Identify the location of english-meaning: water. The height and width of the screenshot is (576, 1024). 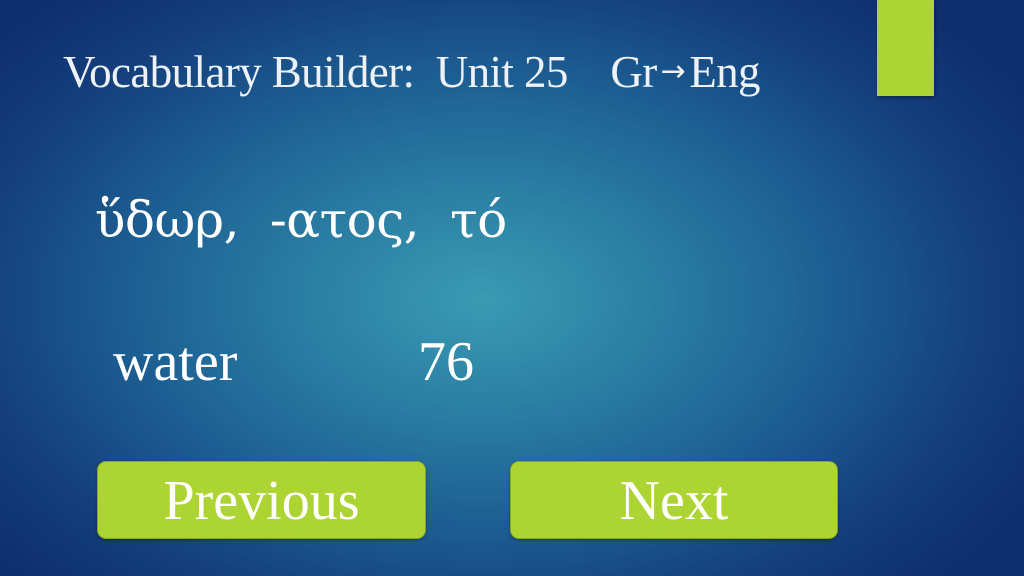
(175, 362).